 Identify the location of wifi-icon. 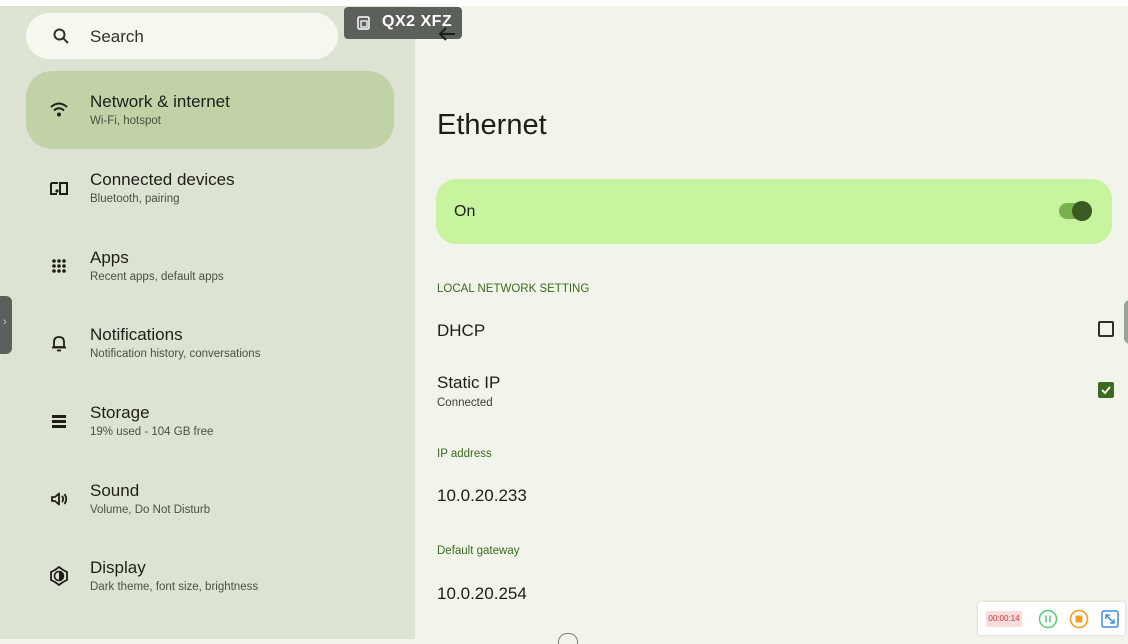
(59, 109).